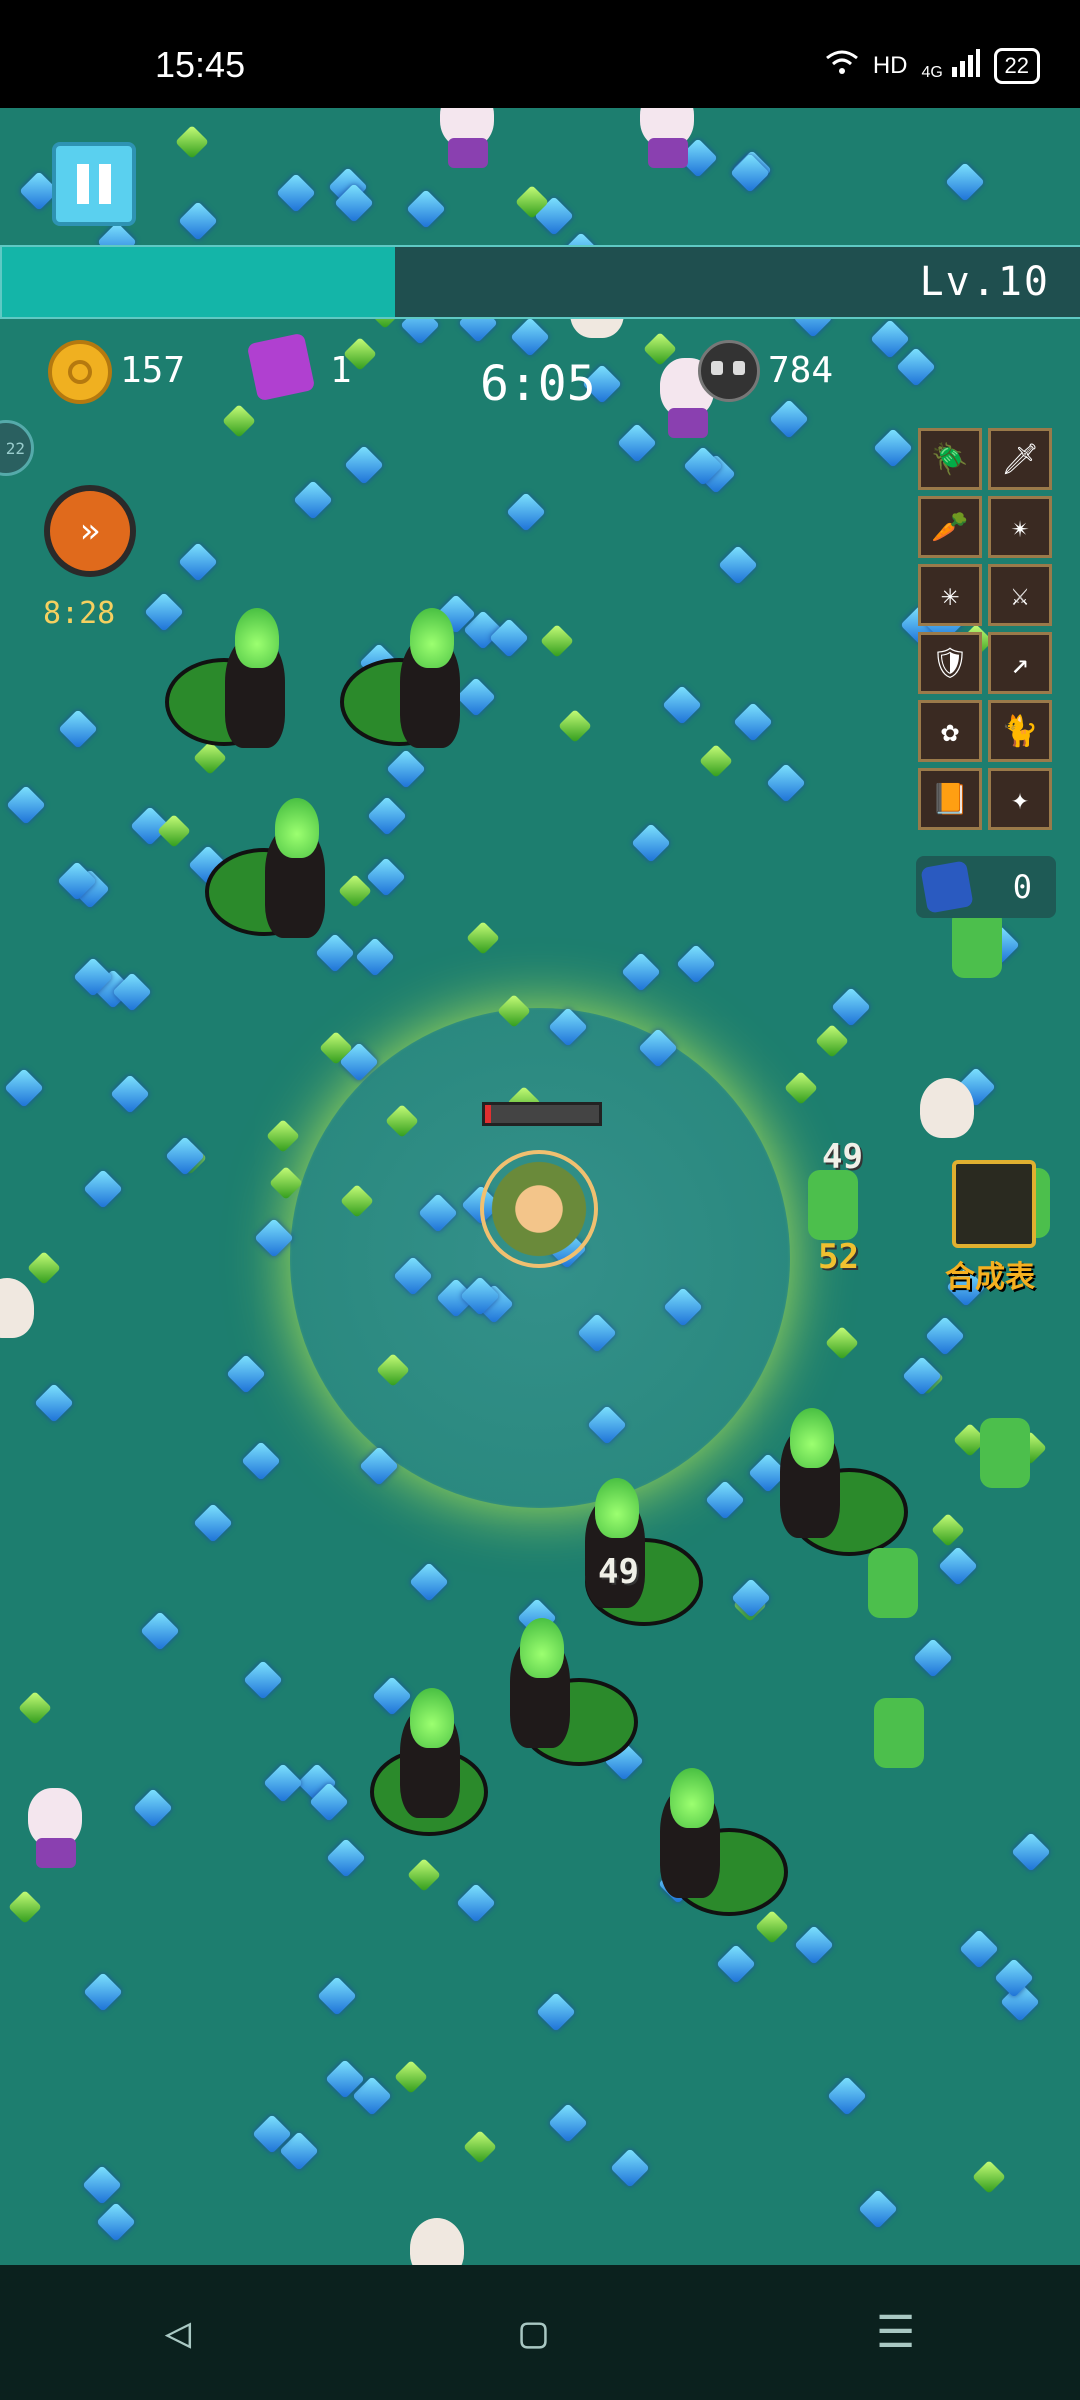 The image size is (1080, 2400). Describe the element at coordinates (1020, 459) in the screenshot. I see `green-sword-icon: 🗡` at that location.